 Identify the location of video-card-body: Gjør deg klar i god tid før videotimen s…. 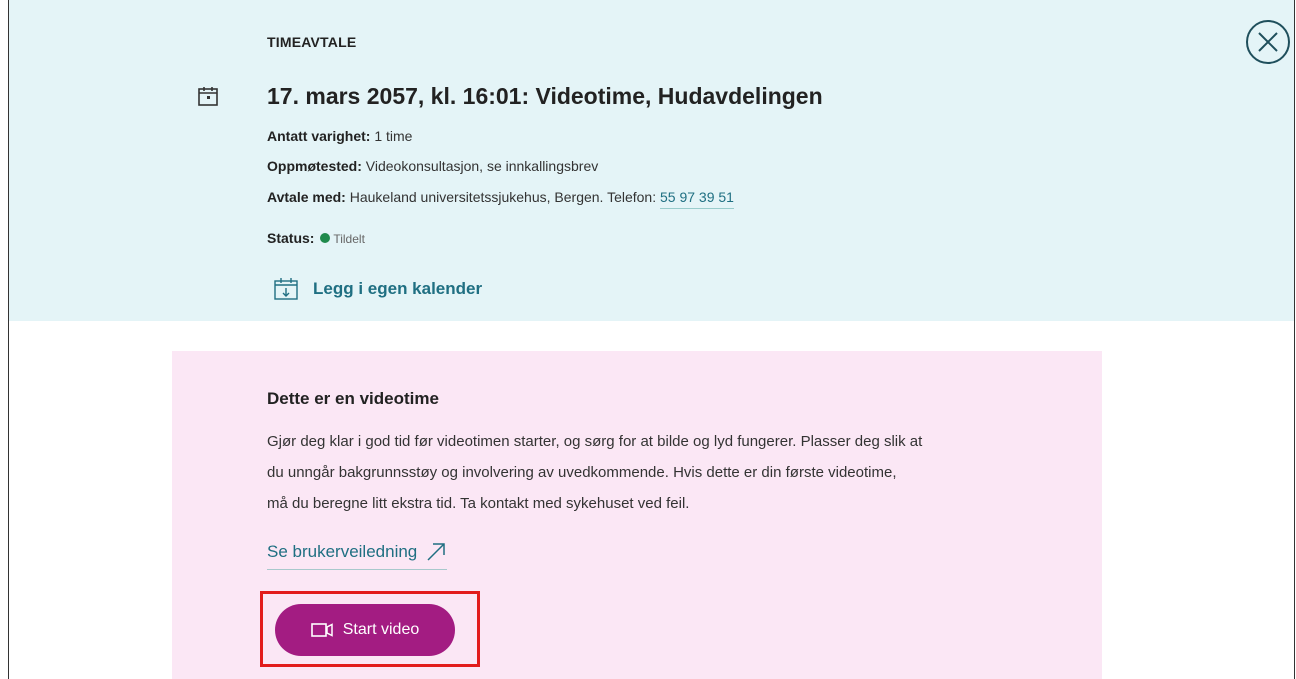
(657, 472).